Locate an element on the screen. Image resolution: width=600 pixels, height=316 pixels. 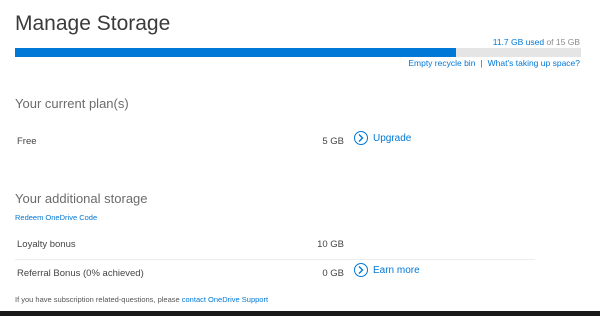
taskbar-strip is located at coordinates (300, 313).